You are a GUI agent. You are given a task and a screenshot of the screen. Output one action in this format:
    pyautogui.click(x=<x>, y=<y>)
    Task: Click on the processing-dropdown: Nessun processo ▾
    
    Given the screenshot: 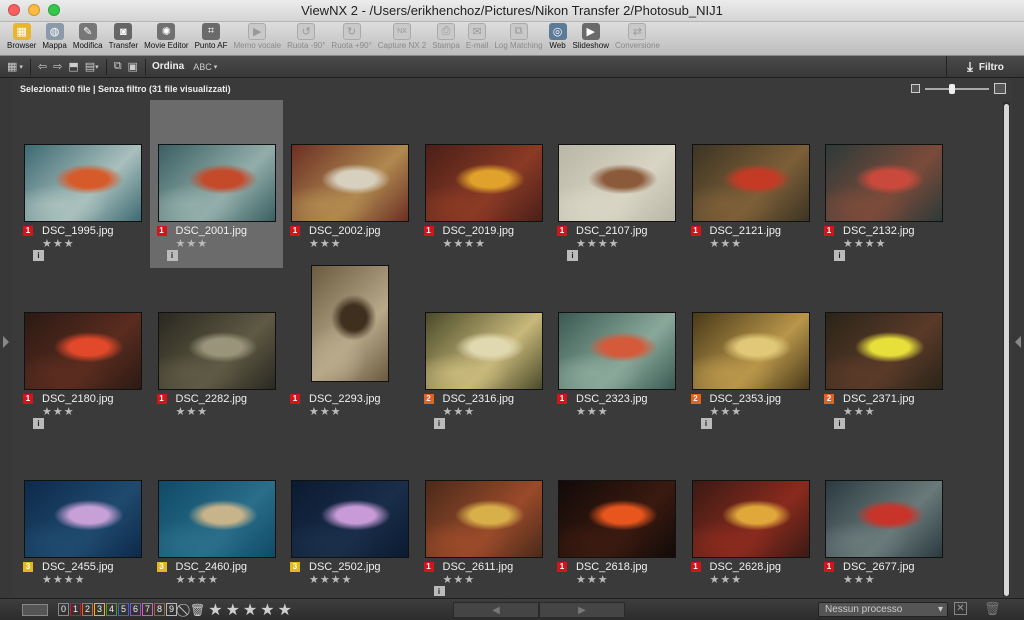 What is the action you would take?
    pyautogui.click(x=883, y=609)
    